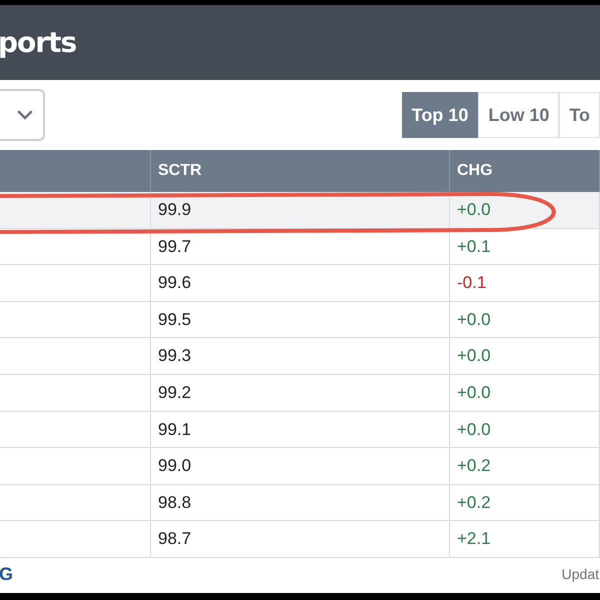  Describe the element at coordinates (25, 115) in the screenshot. I see `chevron-down-icon` at that location.